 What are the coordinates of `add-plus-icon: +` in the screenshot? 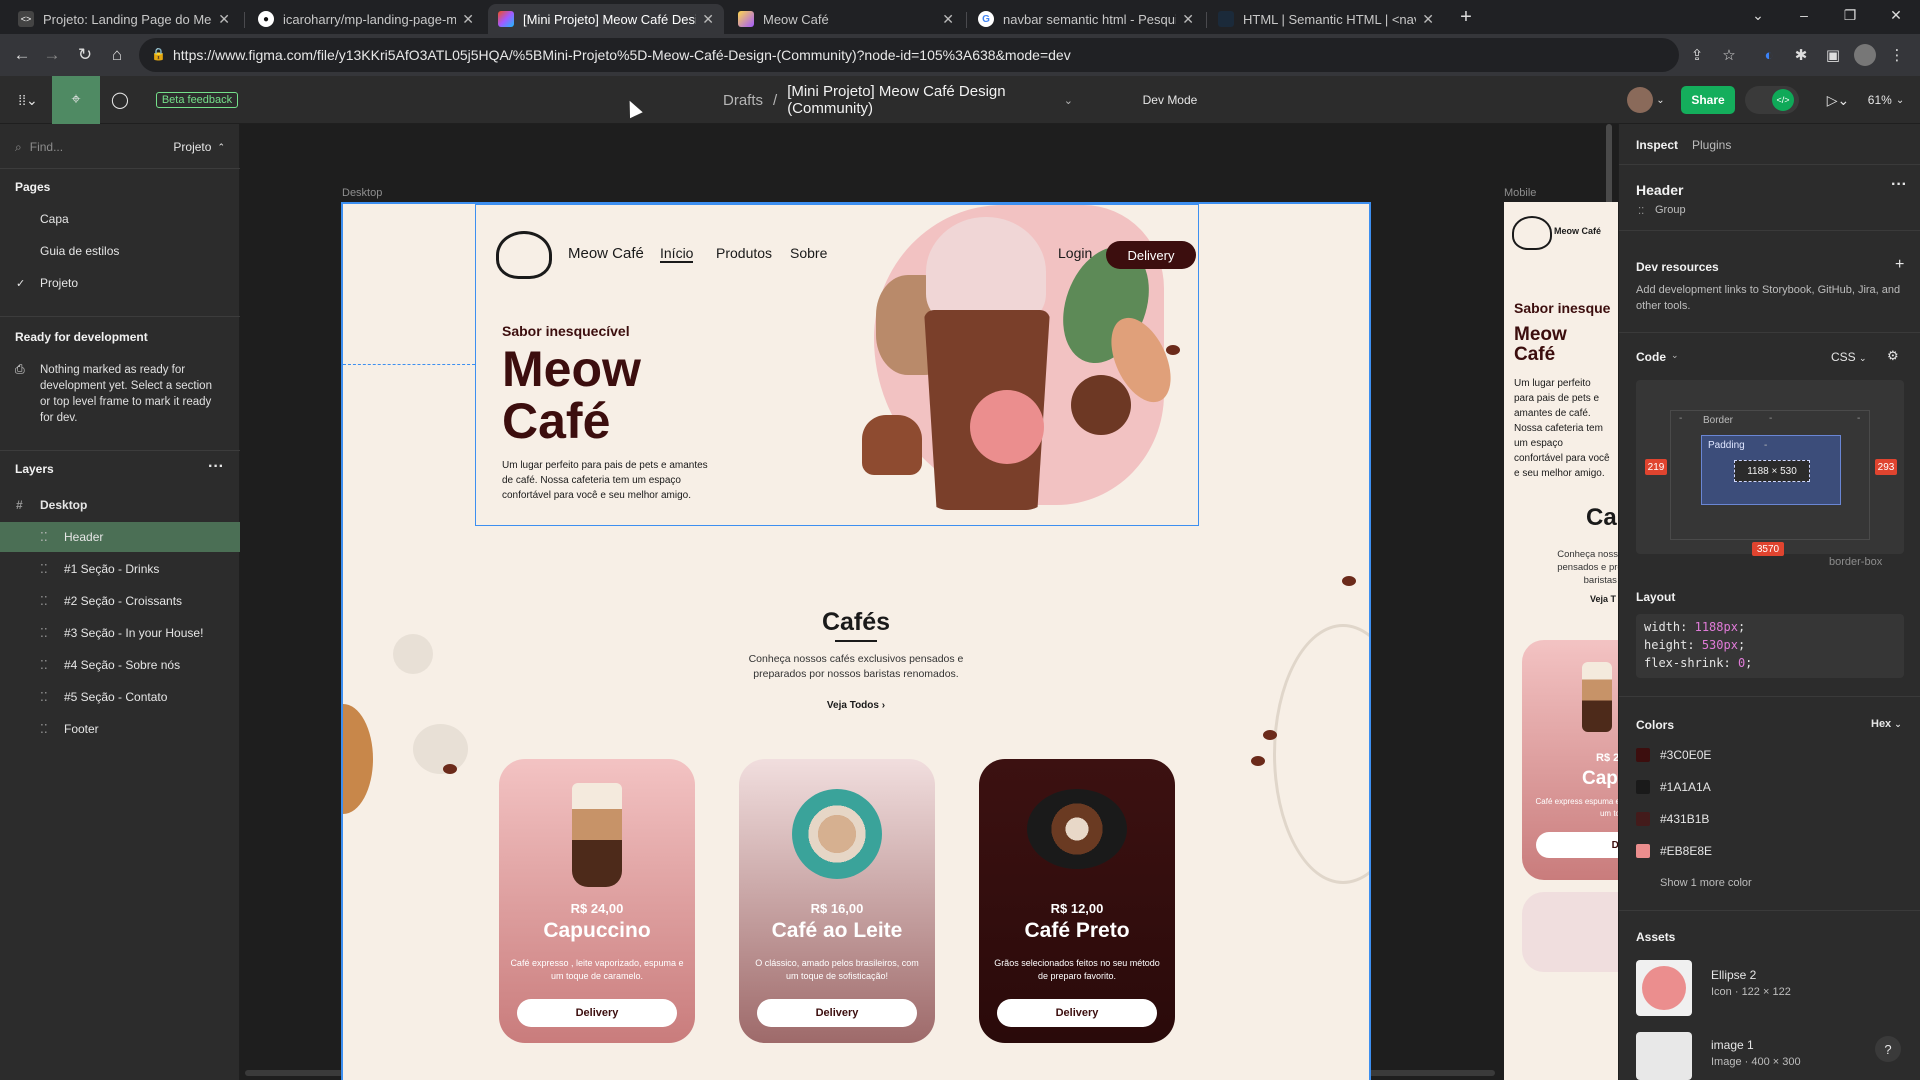 It's located at (1899, 265).